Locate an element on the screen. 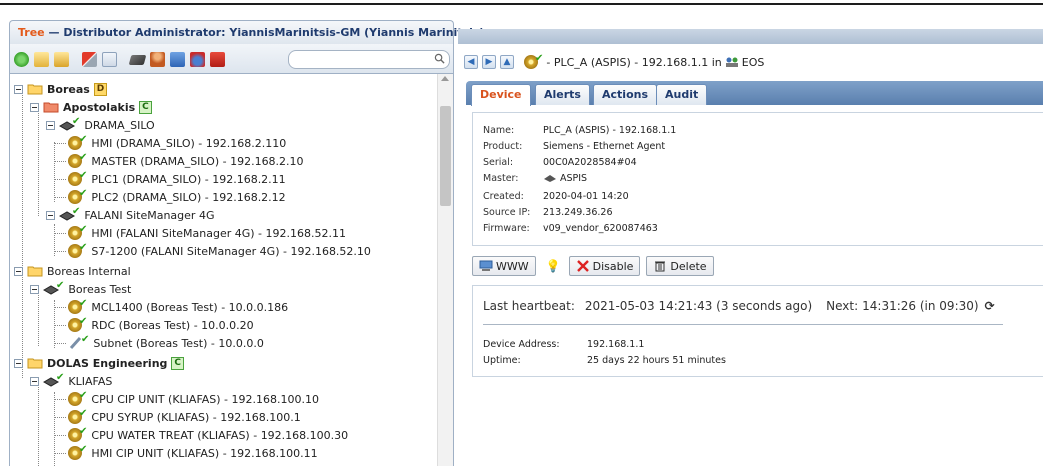  tree-label: MASTER (DRAMA_SILO) - 192.168.2.10 is located at coordinates (197, 161).